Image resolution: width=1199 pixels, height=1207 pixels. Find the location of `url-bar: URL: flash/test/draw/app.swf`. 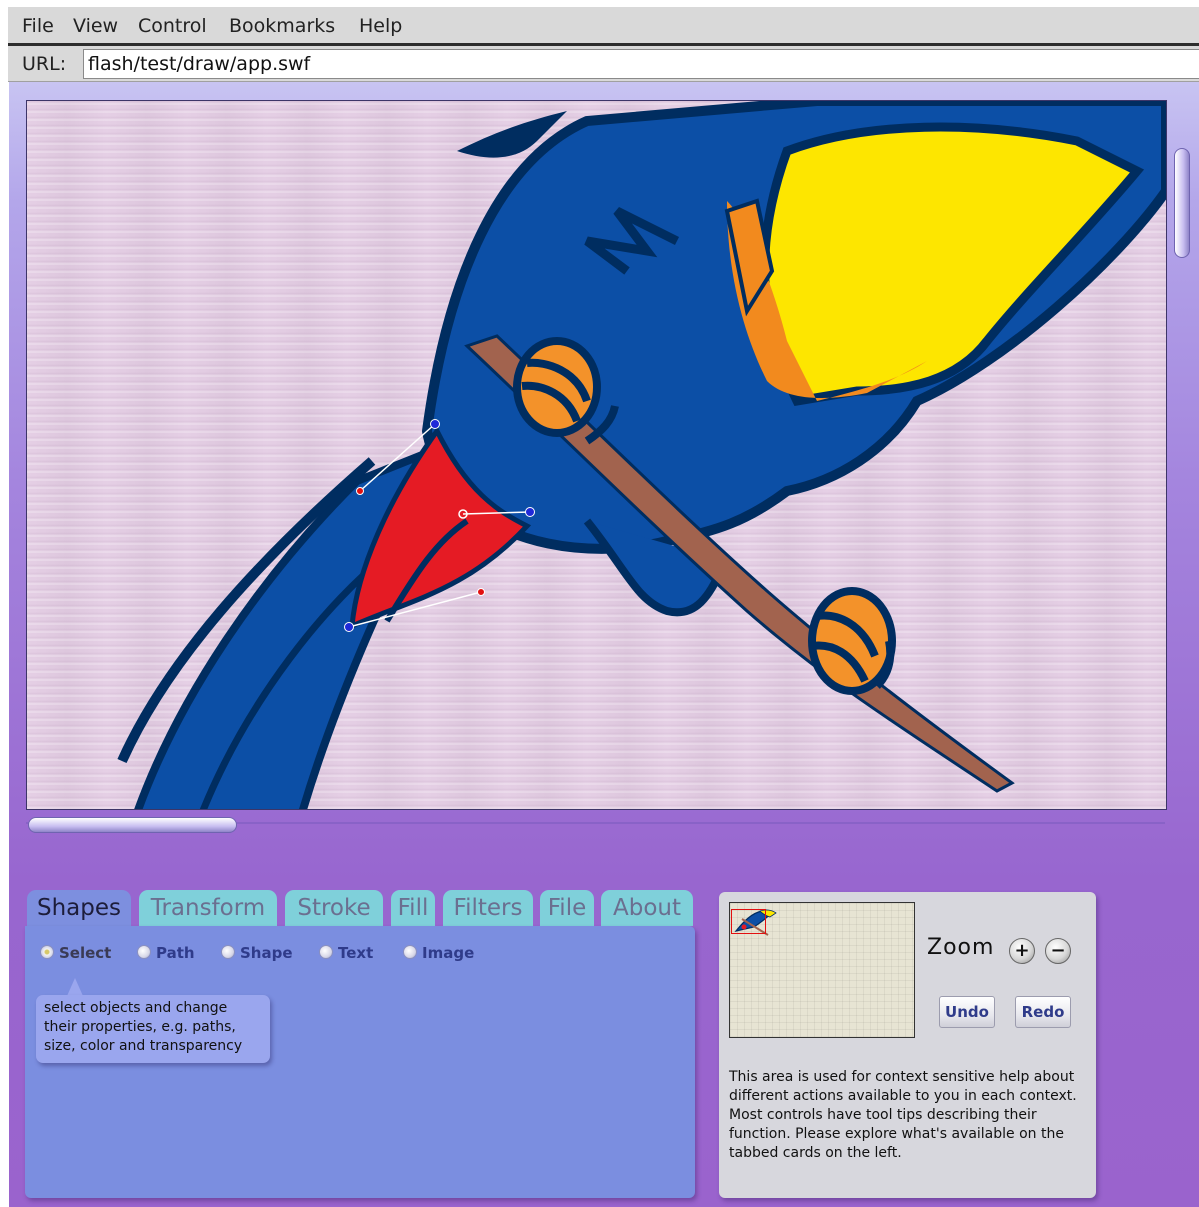

url-bar: URL: flash/test/draw/app.swf is located at coordinates (603, 64).